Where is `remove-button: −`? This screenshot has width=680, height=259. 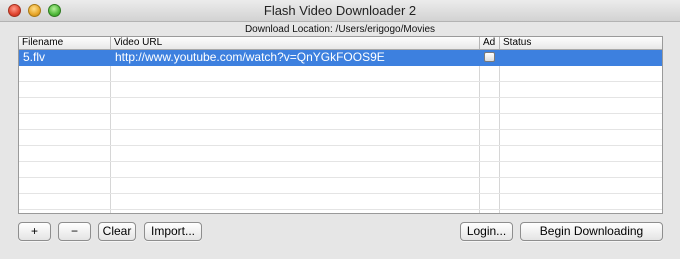 remove-button: − is located at coordinates (74, 231).